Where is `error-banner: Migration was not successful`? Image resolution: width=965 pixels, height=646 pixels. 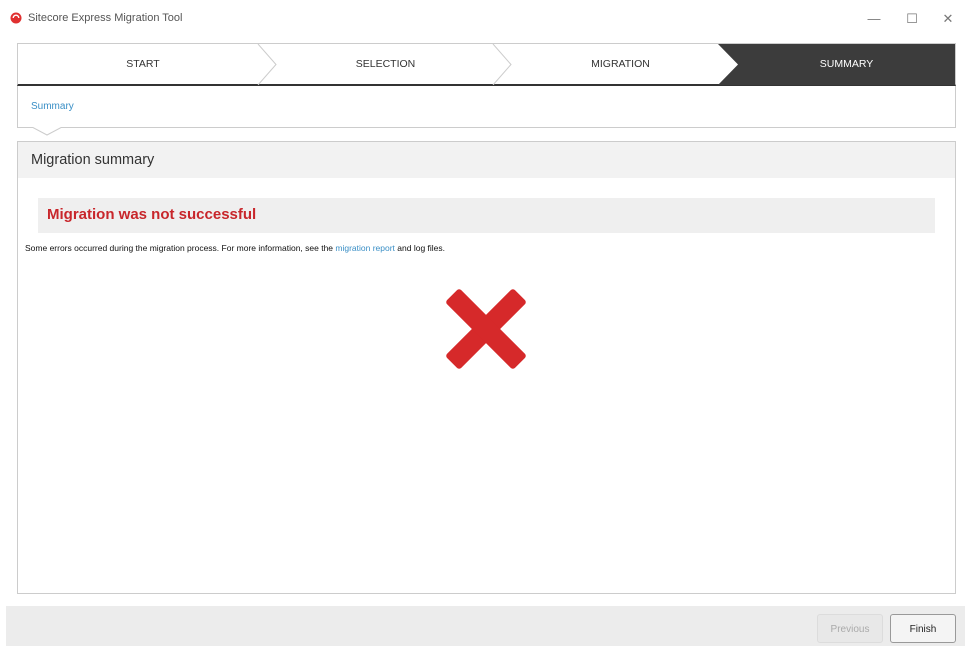 error-banner: Migration was not successful is located at coordinates (486, 215).